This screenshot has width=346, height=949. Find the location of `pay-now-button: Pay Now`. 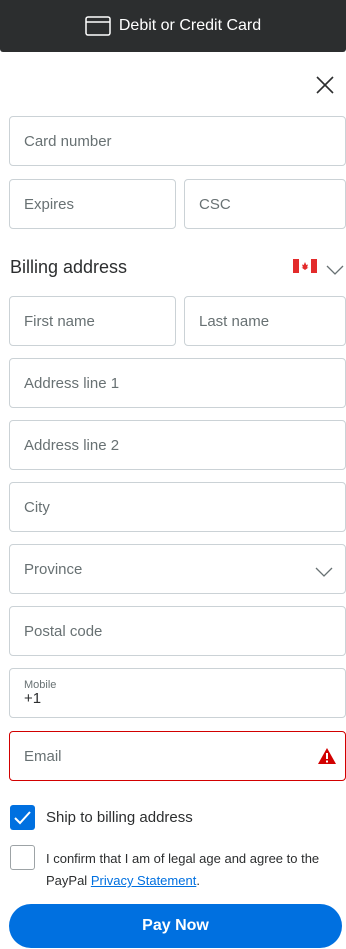

pay-now-button: Pay Now is located at coordinates (175, 926).